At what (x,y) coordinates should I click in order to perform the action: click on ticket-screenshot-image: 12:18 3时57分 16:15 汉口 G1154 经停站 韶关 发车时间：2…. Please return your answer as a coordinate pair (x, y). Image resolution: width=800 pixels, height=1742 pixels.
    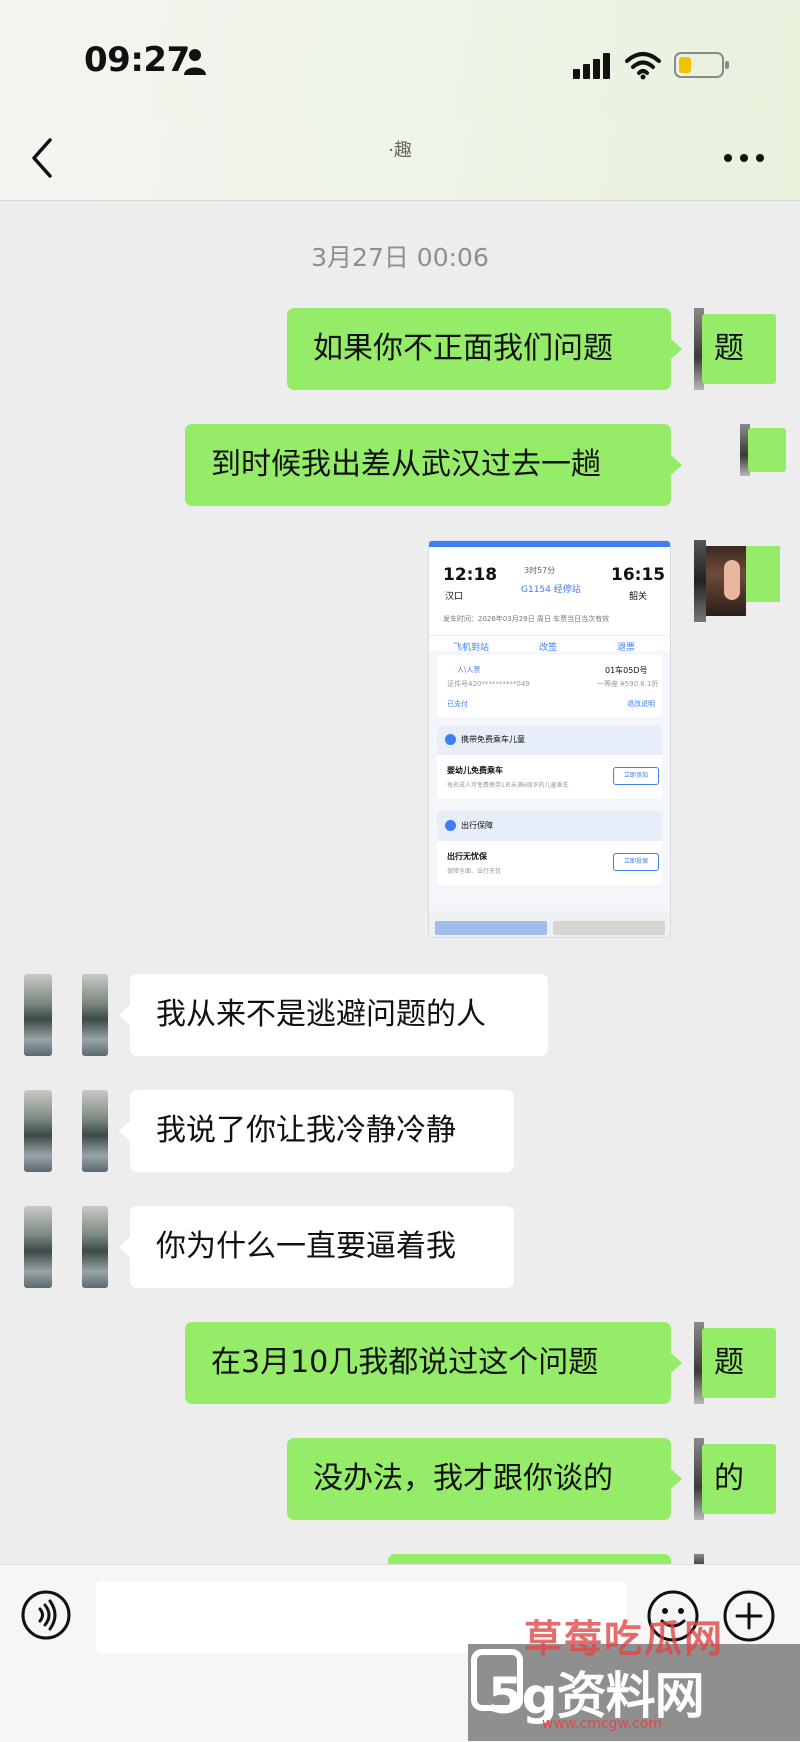
    Looking at the image, I should click on (549, 739).